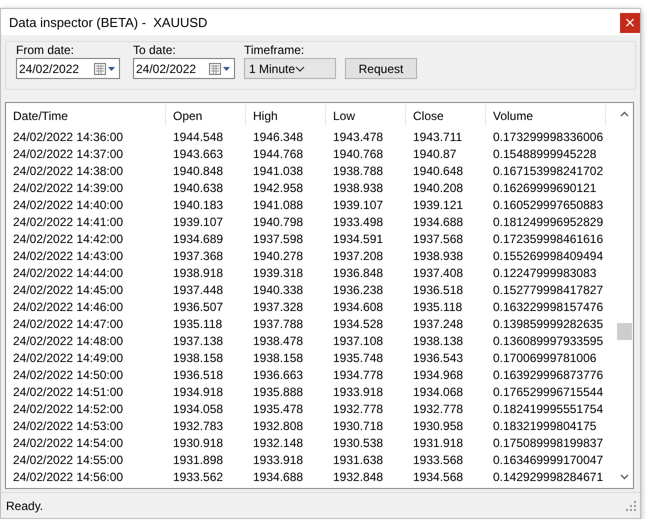 Image resolution: width=654 pixels, height=525 pixels. I want to click on table-cell-text: 1935.888, so click(278, 392).